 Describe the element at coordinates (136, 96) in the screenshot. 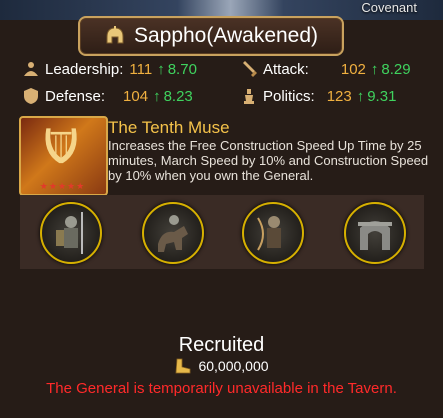

I see `stat-value: 104` at that location.